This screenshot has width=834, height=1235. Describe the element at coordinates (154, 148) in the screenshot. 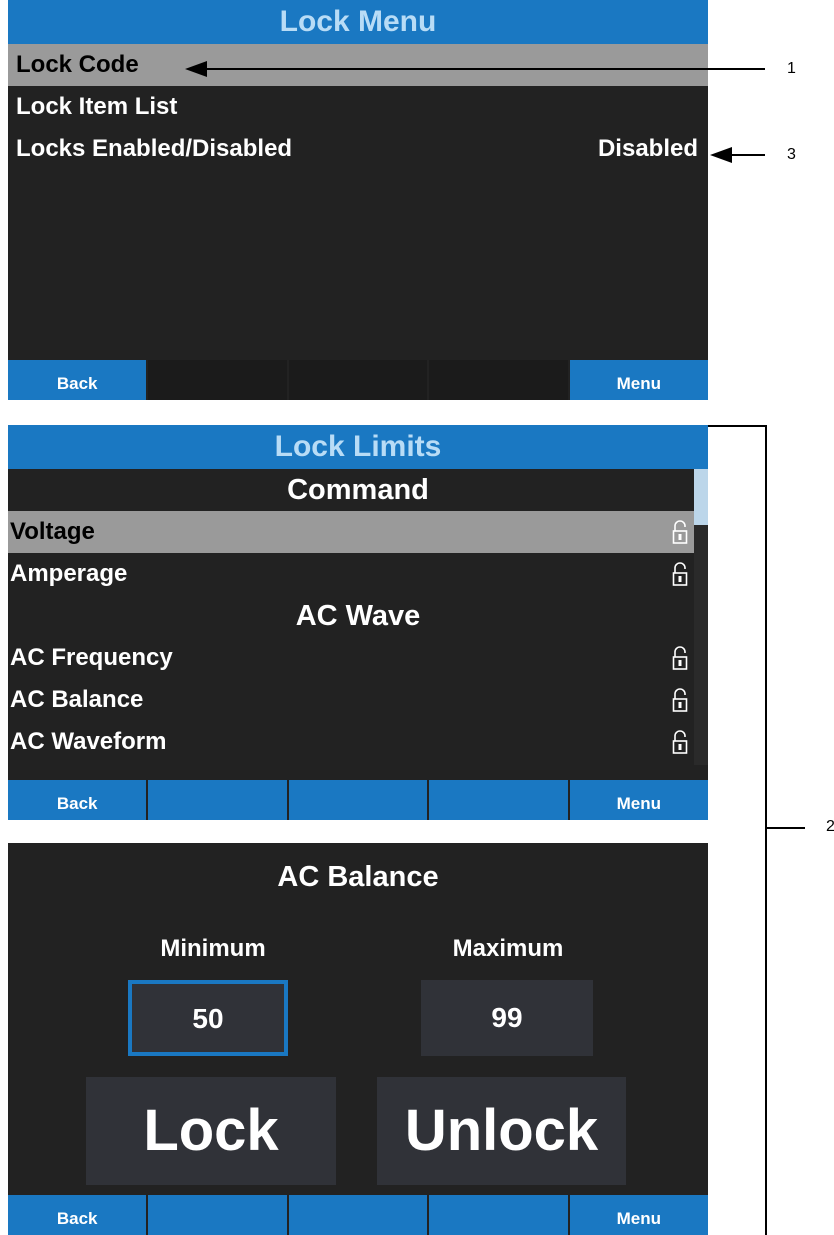

I see `menu-item-label: Locks Enabled/Disabled` at that location.